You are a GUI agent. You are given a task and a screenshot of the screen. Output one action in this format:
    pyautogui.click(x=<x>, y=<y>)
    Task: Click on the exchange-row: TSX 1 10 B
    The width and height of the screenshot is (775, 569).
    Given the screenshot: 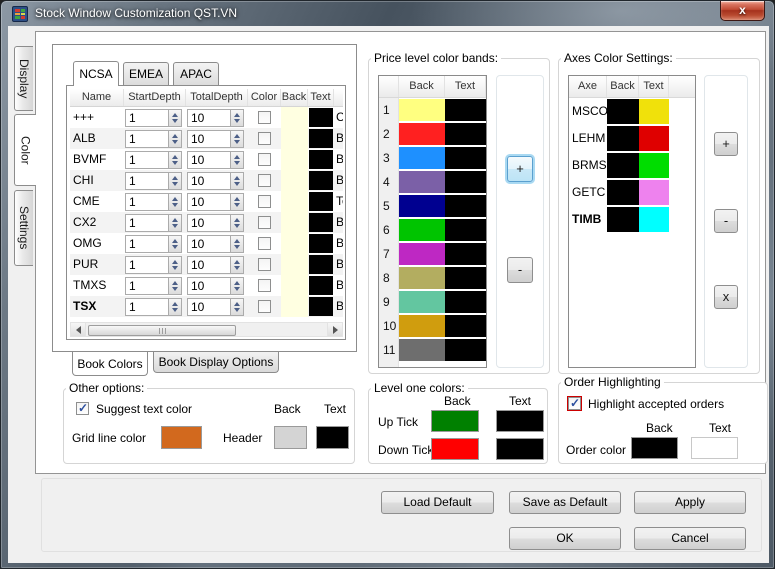 What is the action you would take?
    pyautogui.click(x=206, y=306)
    